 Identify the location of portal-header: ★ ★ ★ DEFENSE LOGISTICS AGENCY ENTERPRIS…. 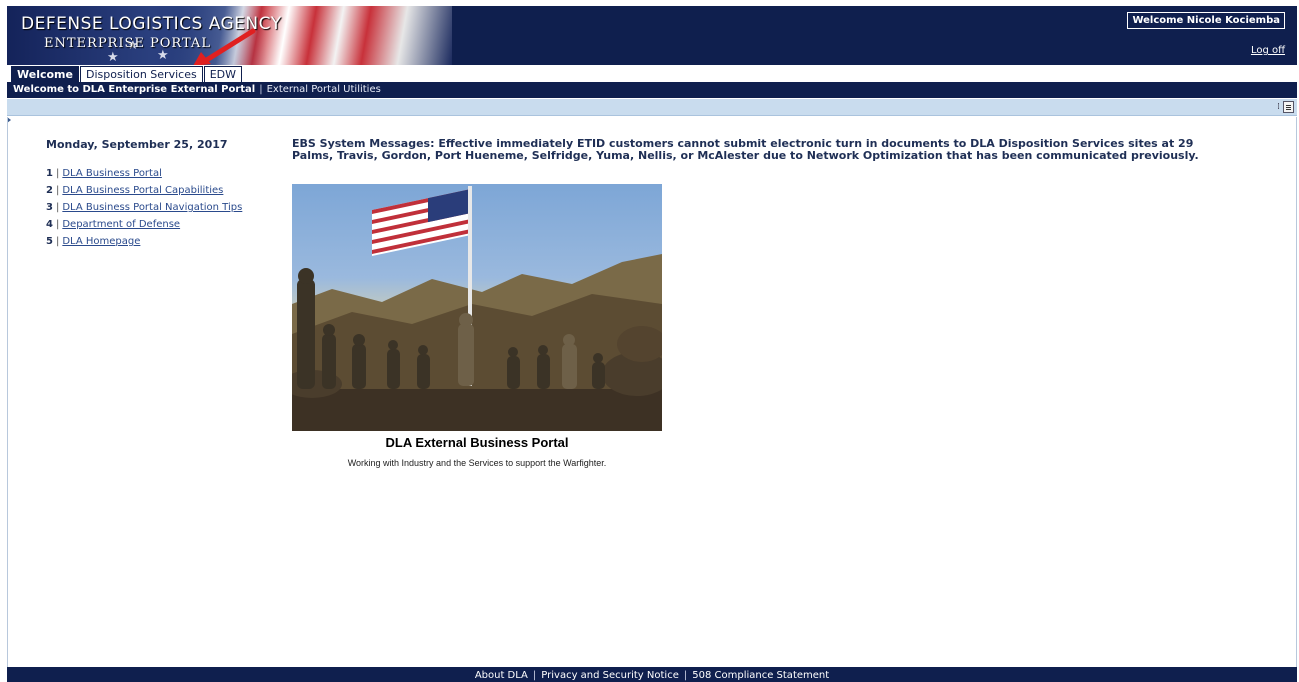
(652, 35).